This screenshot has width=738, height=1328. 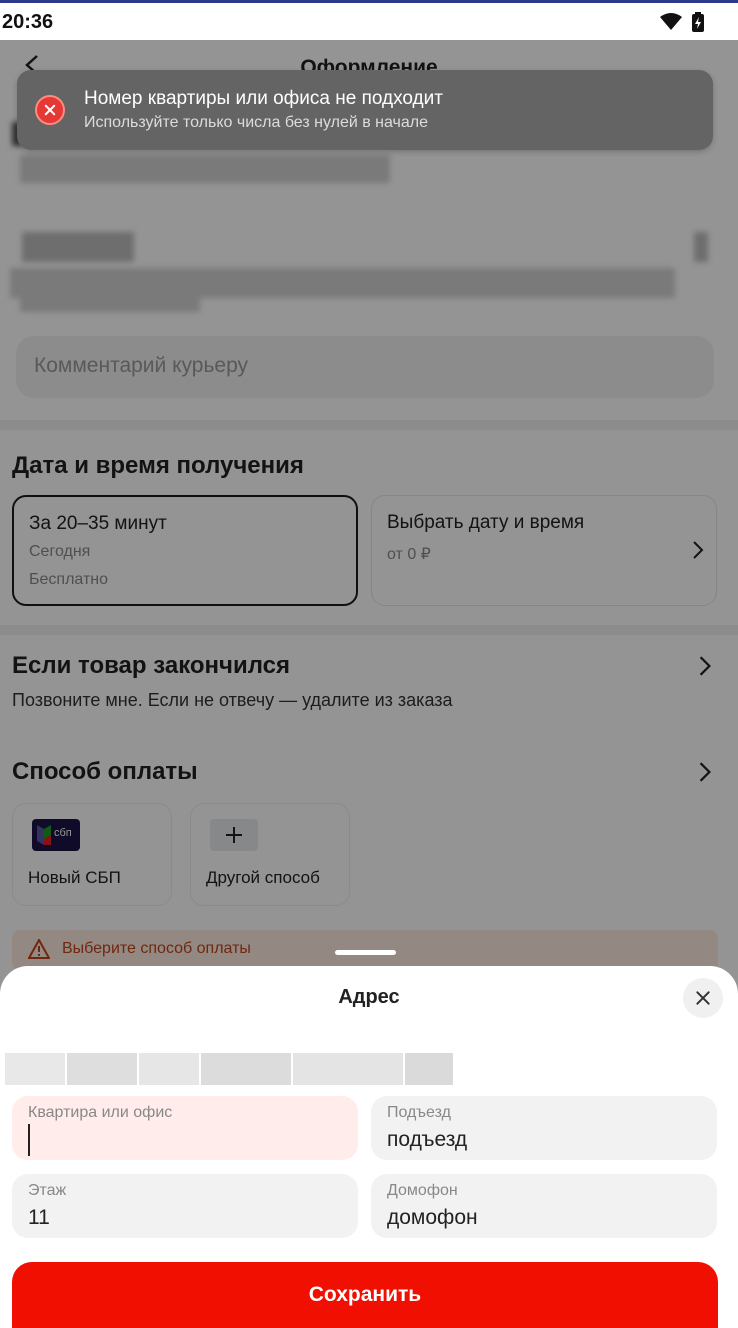 What do you see at coordinates (369, 20) in the screenshot?
I see `status-bar: 20:36` at bounding box center [369, 20].